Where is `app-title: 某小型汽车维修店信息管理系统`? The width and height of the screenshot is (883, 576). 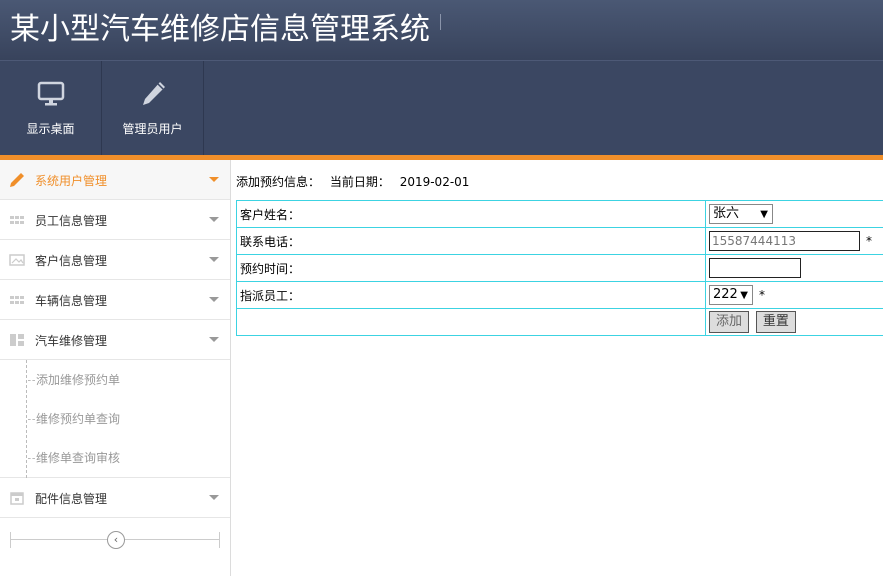 app-title: 某小型汽车维修店信息管理系统 is located at coordinates (220, 29).